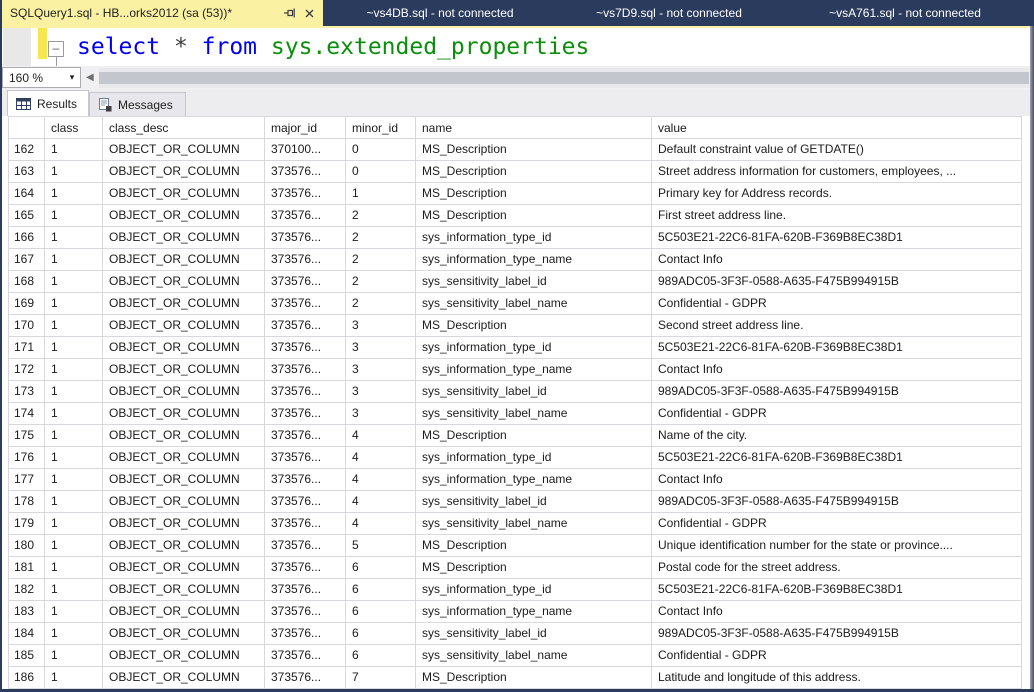 The height and width of the screenshot is (692, 1034). What do you see at coordinates (26, 414) in the screenshot?
I see `row-header: 174` at bounding box center [26, 414].